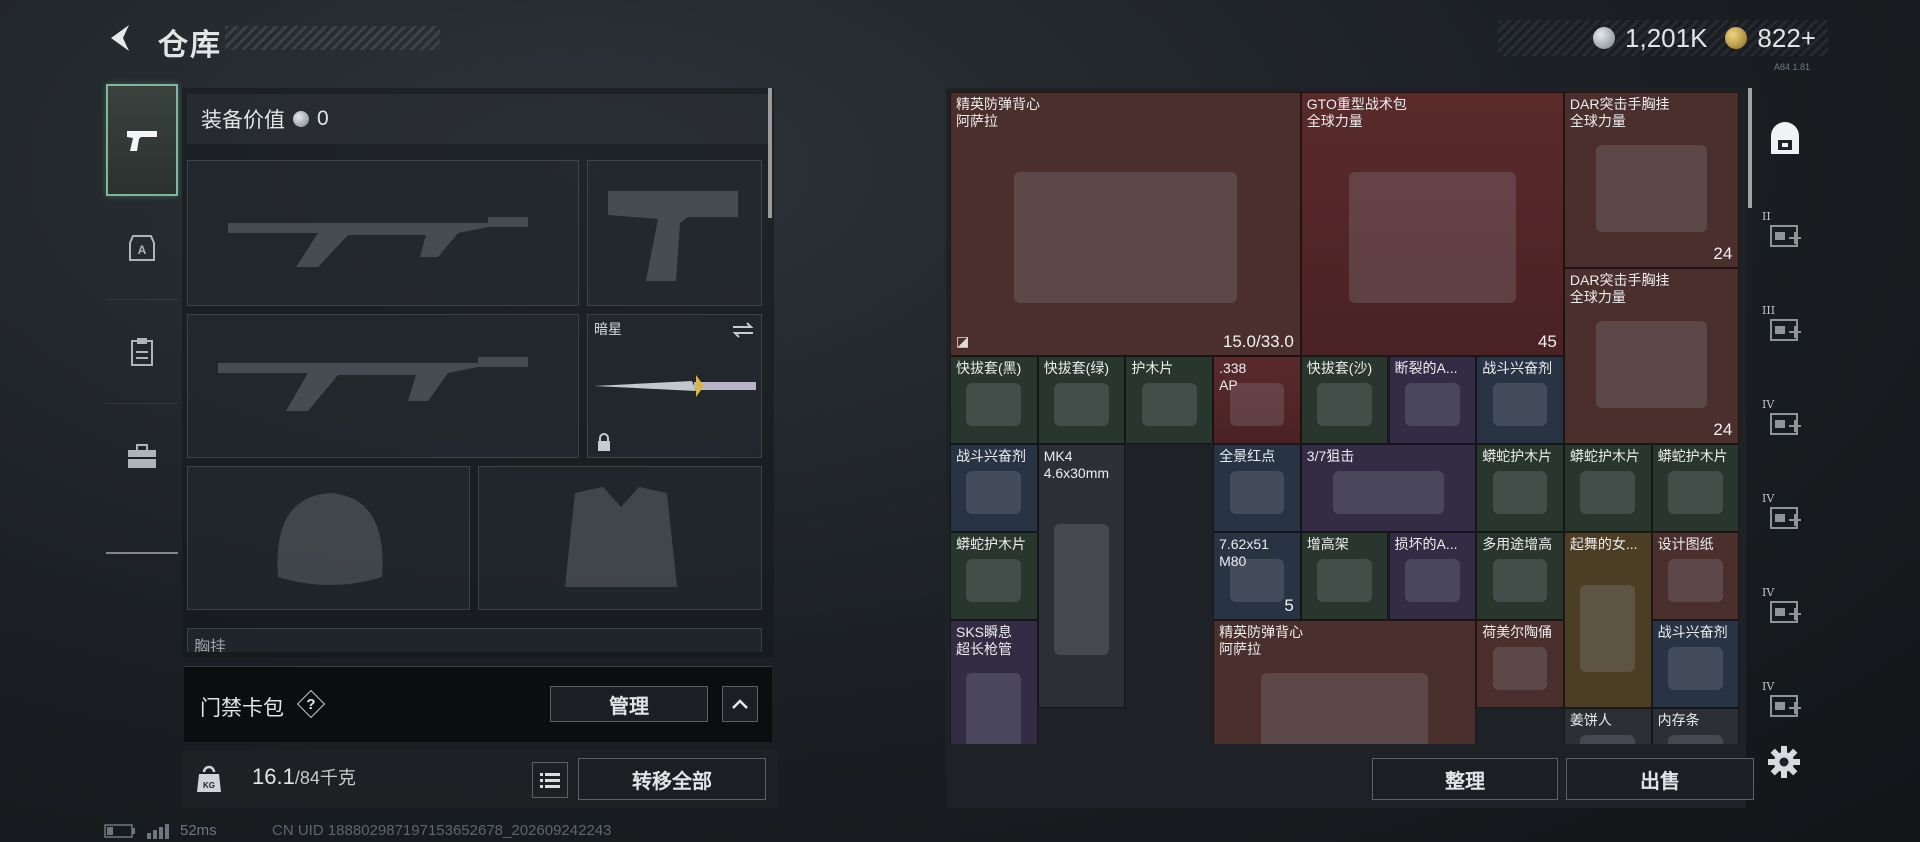 Image resolution: width=1920 pixels, height=842 pixels. I want to click on storage-item: 精英防弹背心 阿萨拉 15.0/33.0 ◪, so click(1125, 224).